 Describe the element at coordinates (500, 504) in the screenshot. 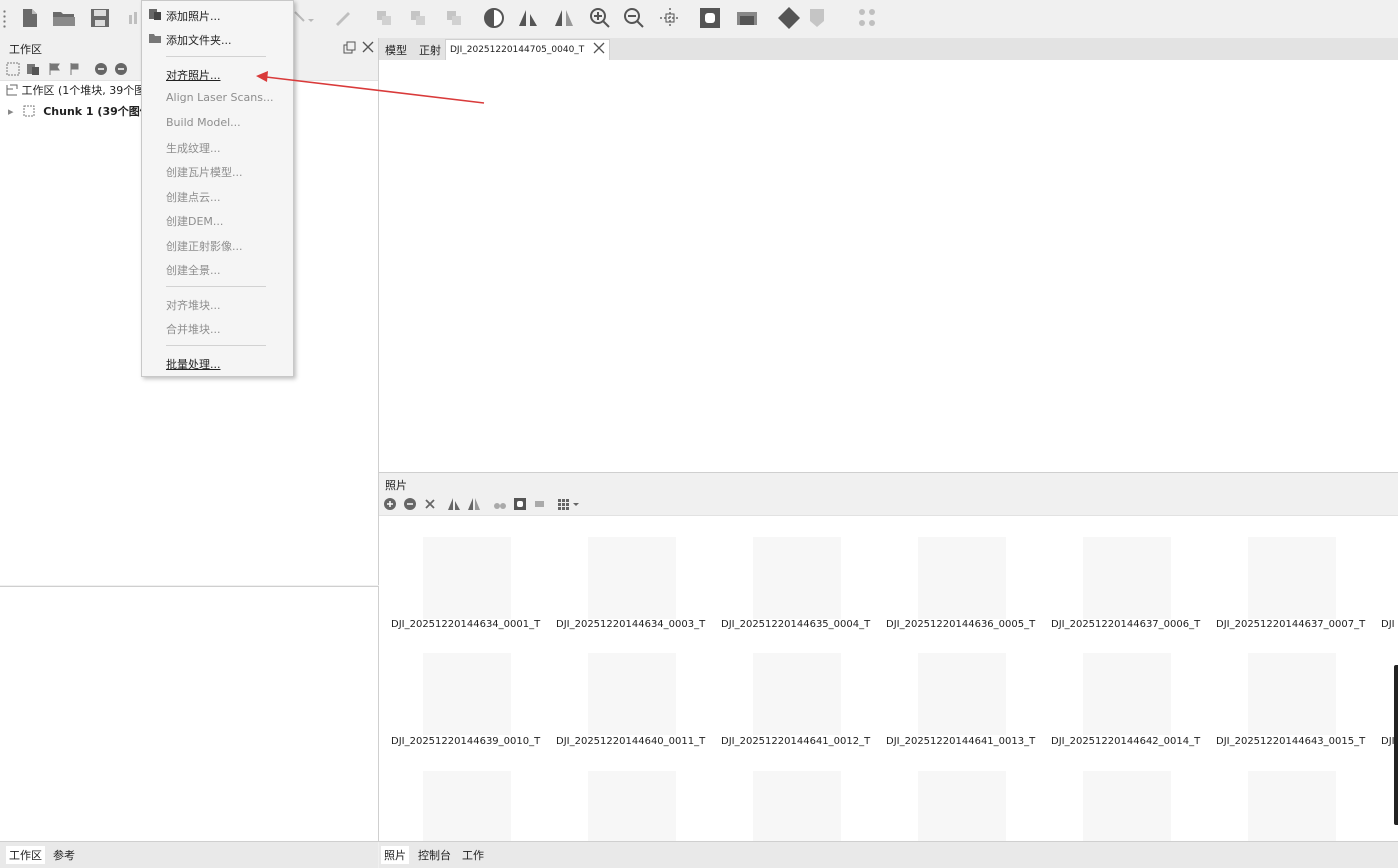

I see `filter-icon` at that location.